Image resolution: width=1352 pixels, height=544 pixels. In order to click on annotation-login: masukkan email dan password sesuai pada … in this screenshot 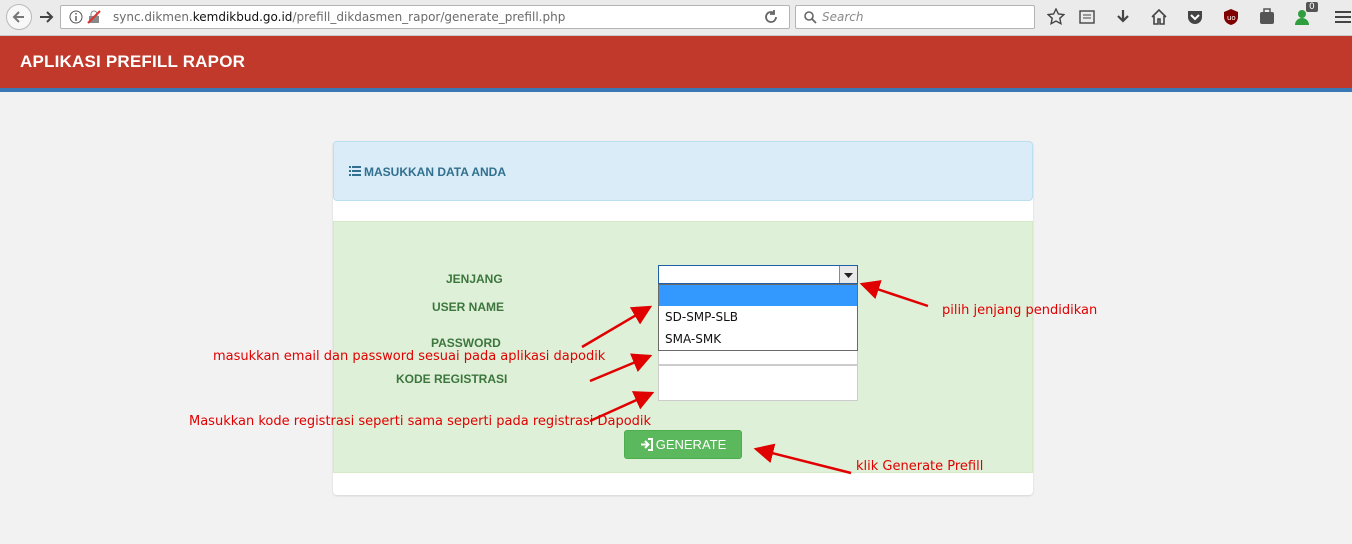, I will do `click(409, 356)`.